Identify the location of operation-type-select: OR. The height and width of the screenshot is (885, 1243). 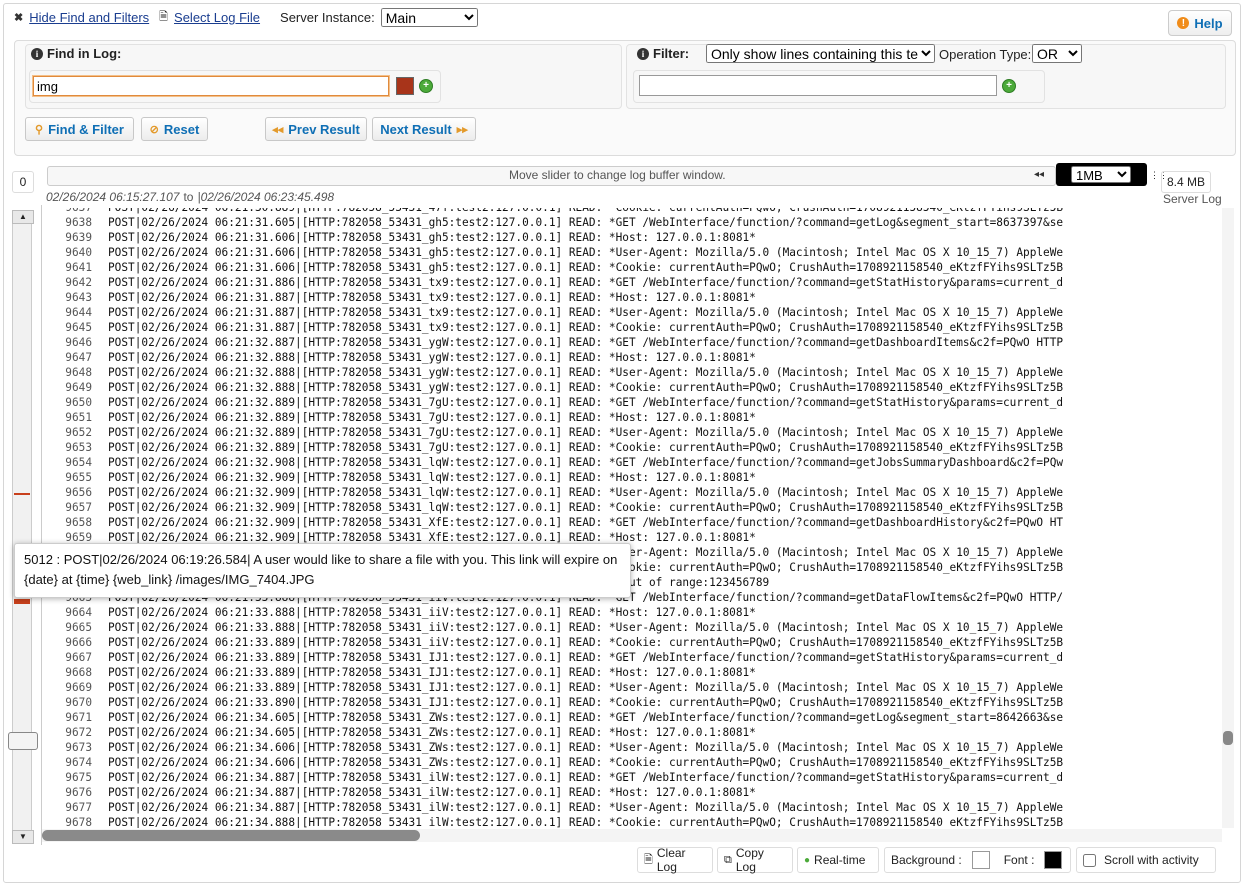
(1057, 53).